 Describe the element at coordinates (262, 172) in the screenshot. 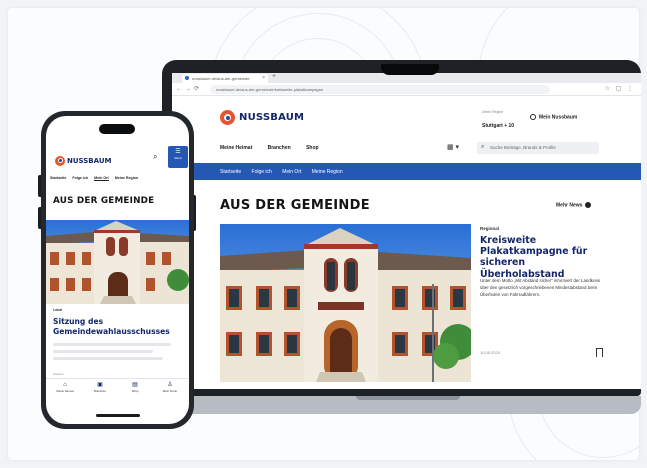

I see `sub-nav-item: Folge ich` at that location.